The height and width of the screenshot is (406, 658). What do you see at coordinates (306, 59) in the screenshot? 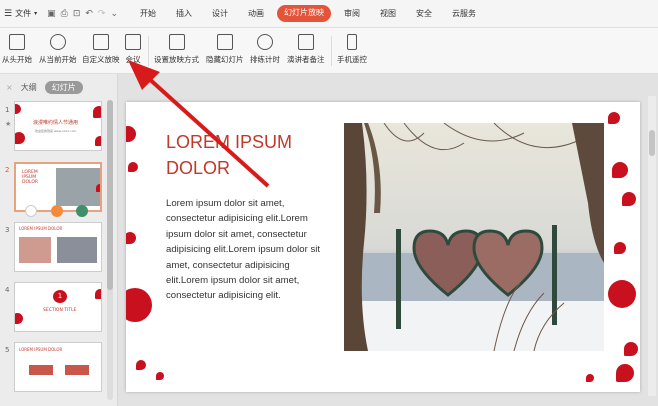
I see `speaker-notes-label: 演讲者备注` at bounding box center [306, 59].